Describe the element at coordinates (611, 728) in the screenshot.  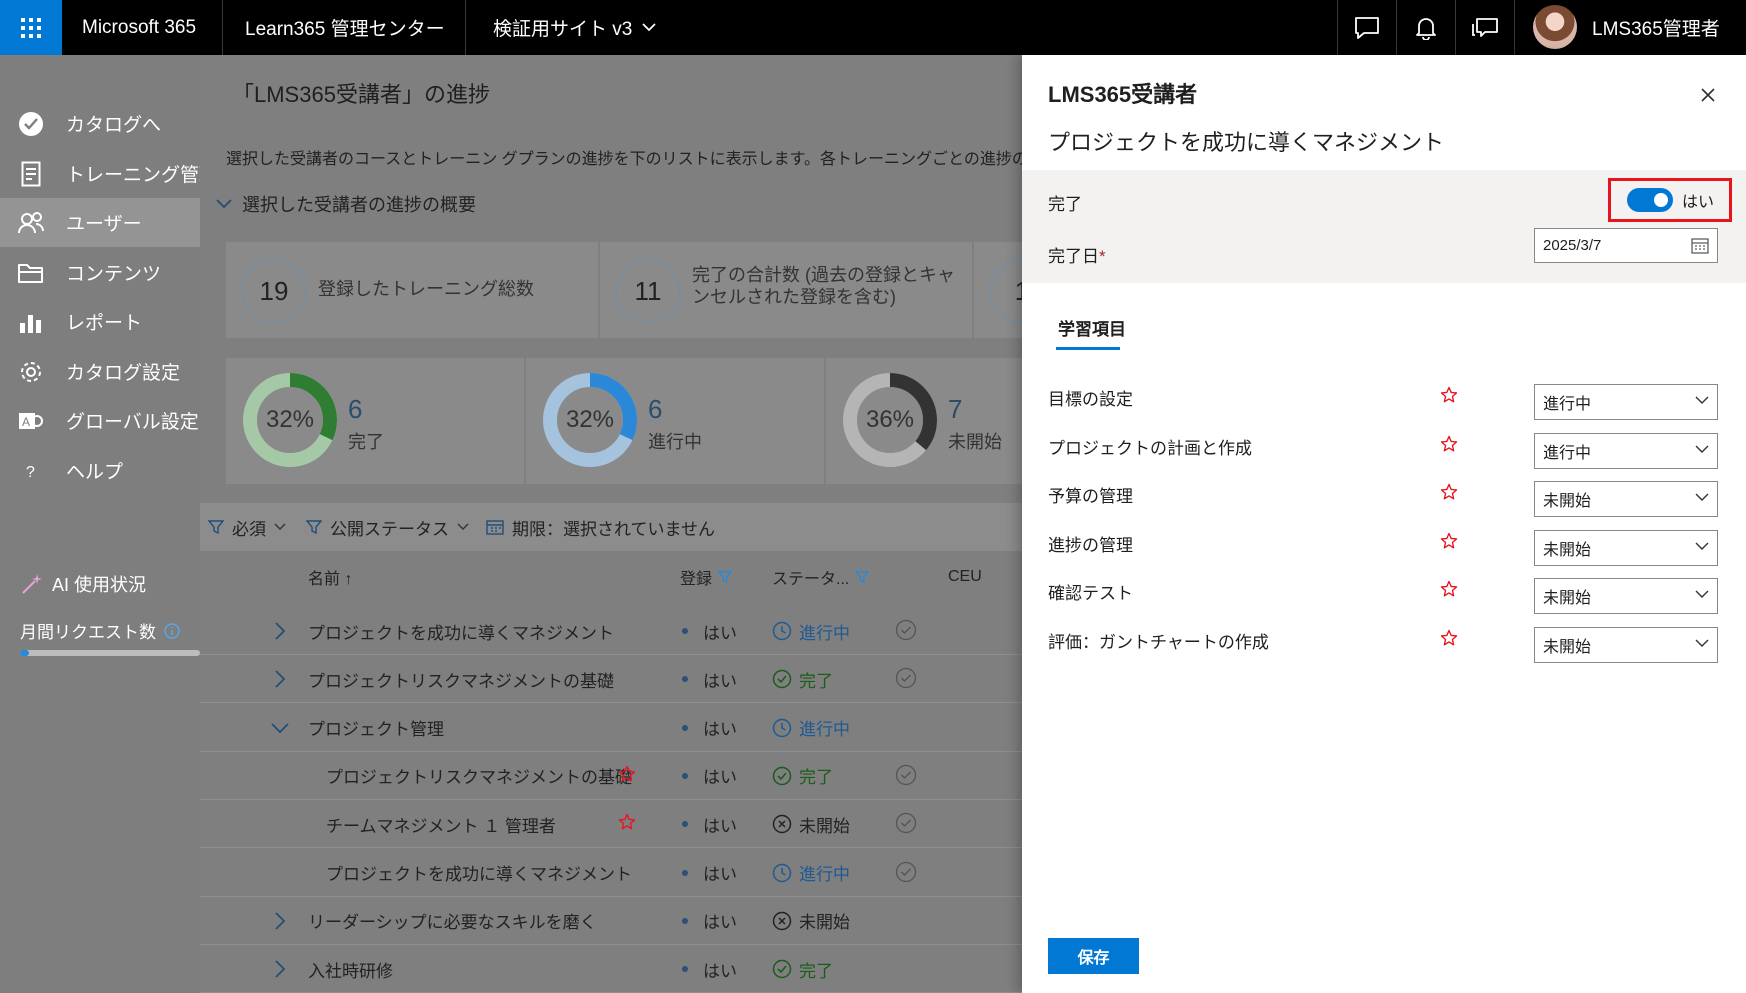
I see `table-row: プロジェクト管理 はい 進行中` at that location.